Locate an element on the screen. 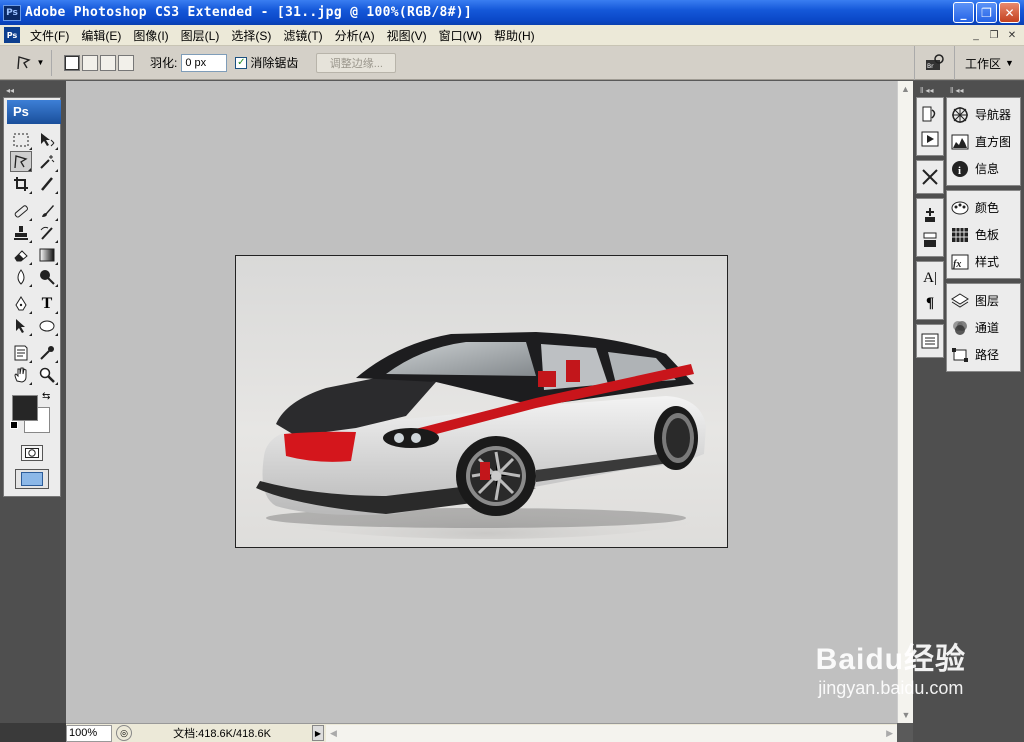 Image resolution: width=1024 pixels, height=742 pixels. type-tool: T is located at coordinates (47, 303).